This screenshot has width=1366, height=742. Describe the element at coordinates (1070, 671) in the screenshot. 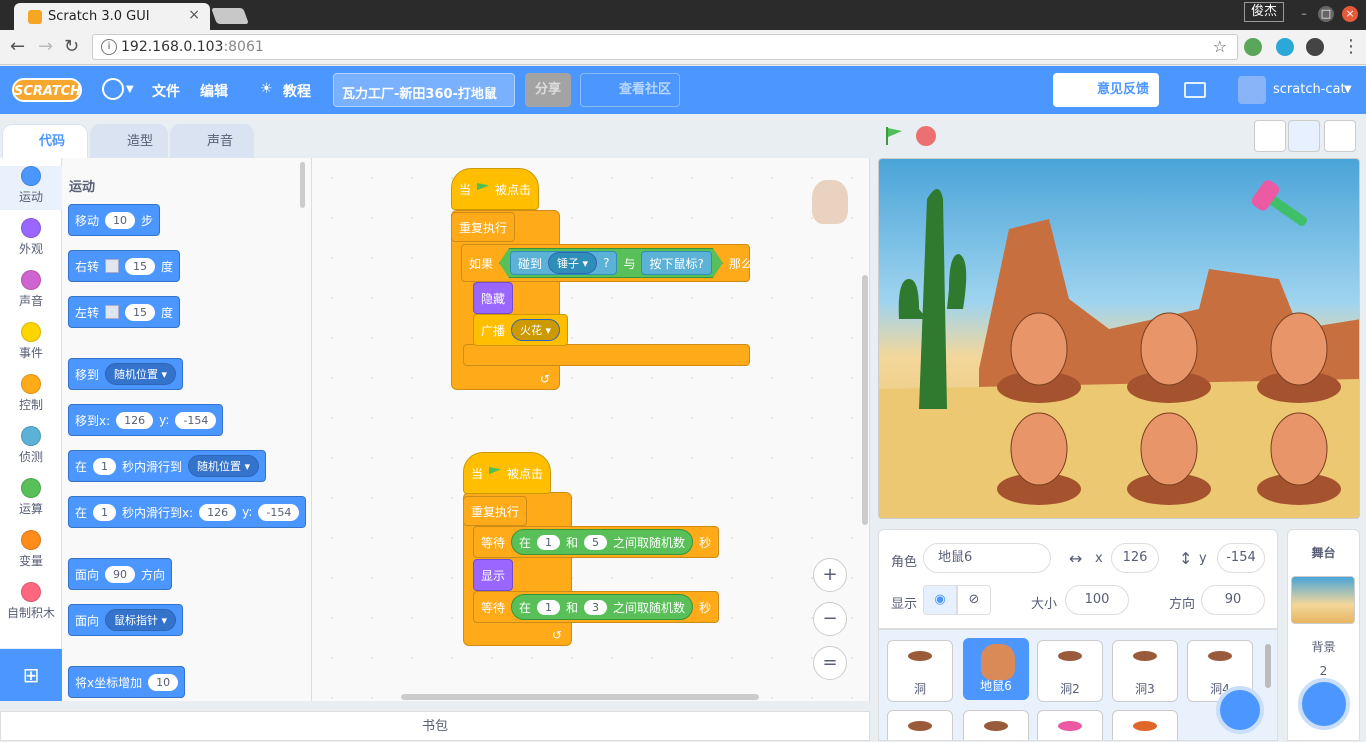

I see `sprite-tile: 洞2` at that location.